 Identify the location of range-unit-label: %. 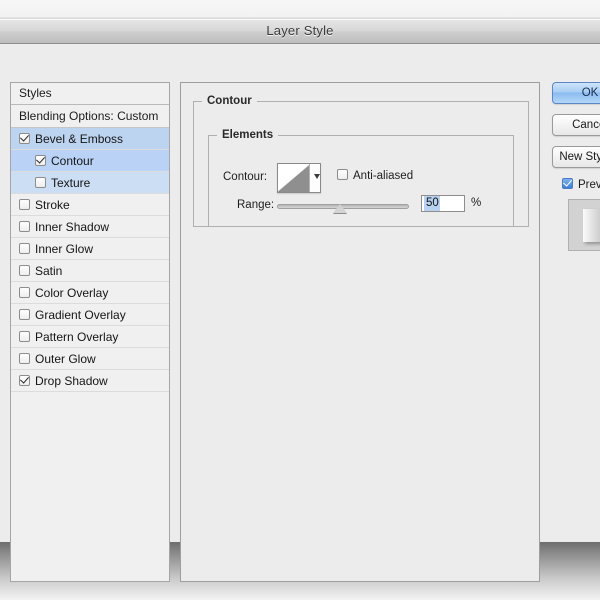
(476, 203).